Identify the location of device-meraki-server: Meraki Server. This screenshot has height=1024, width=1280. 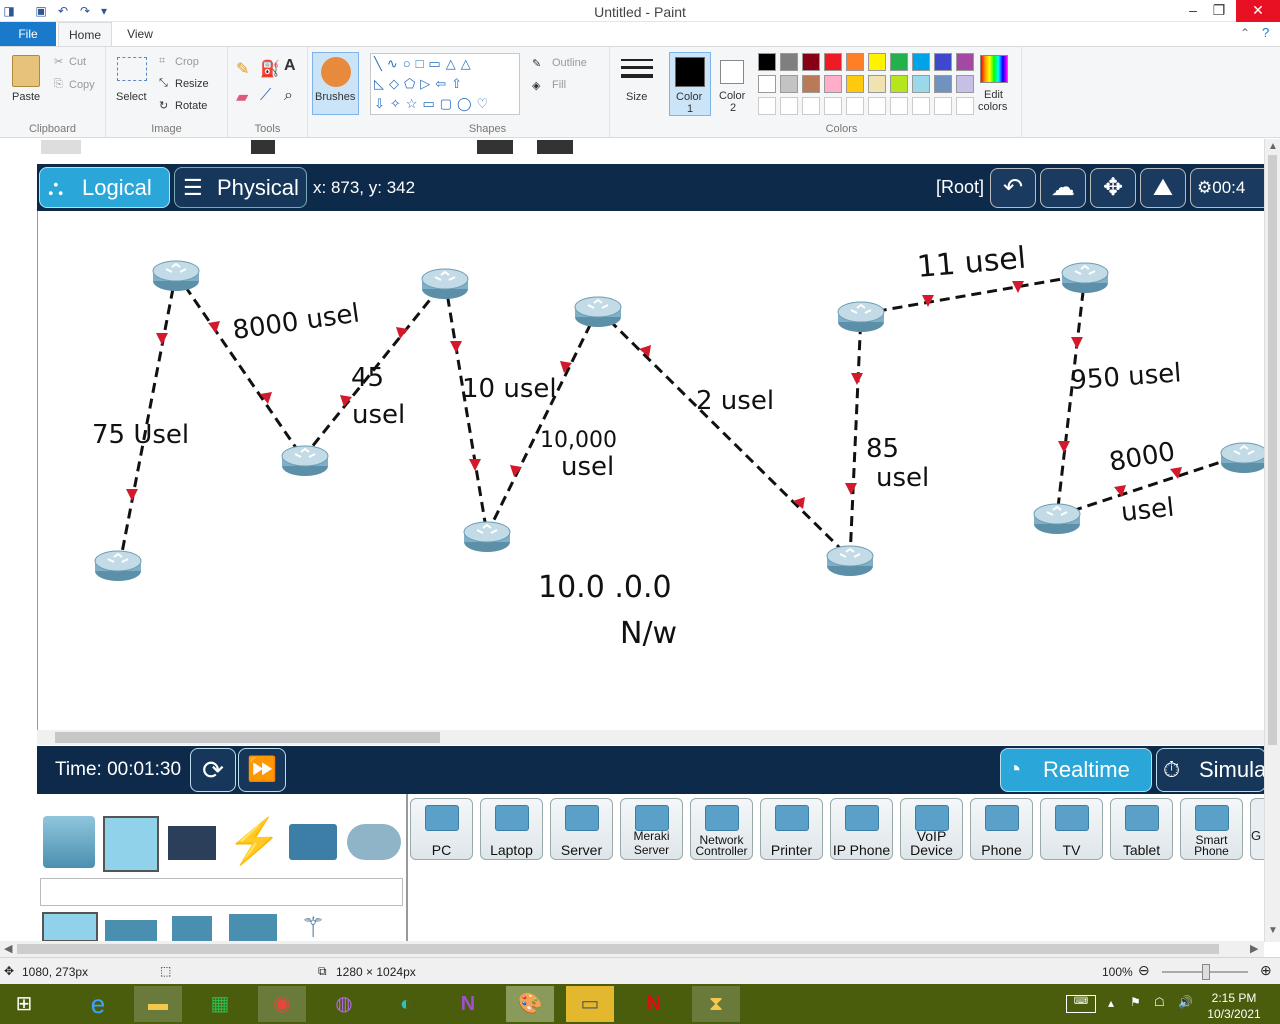
(651, 829).